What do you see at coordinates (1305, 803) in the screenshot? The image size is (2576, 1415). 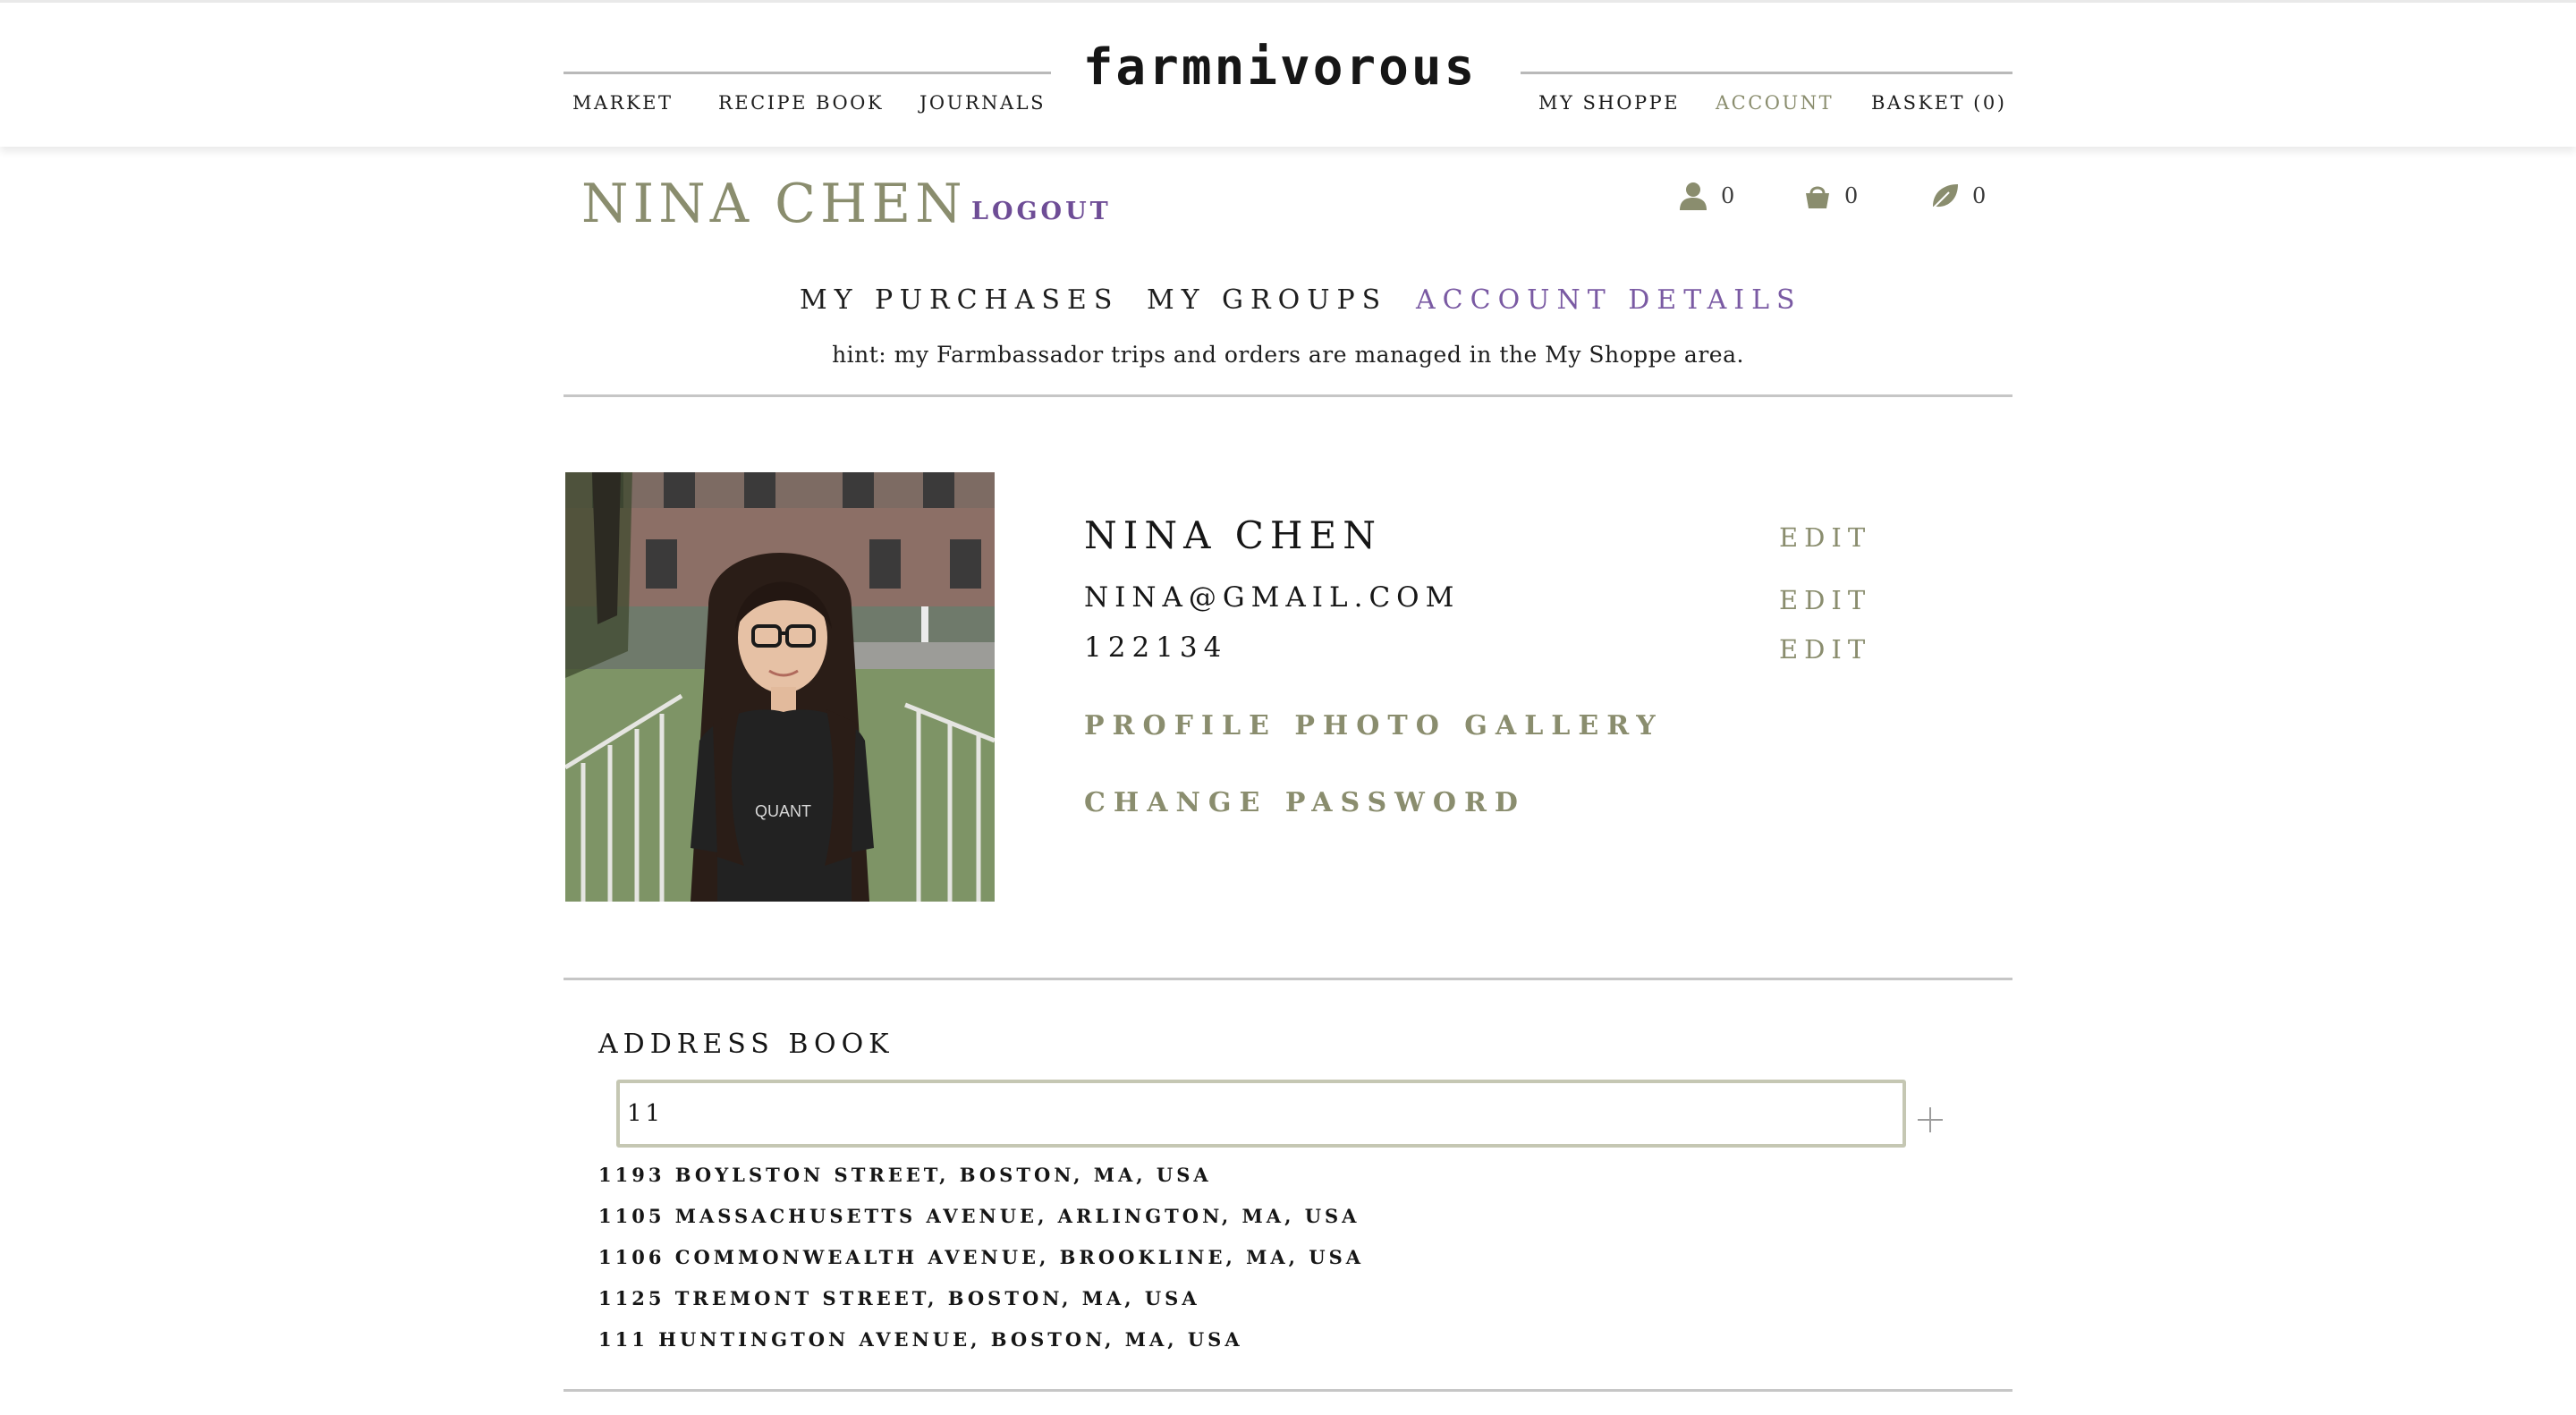 I see `change-password-link: CHANGE PASSWORD` at bounding box center [1305, 803].